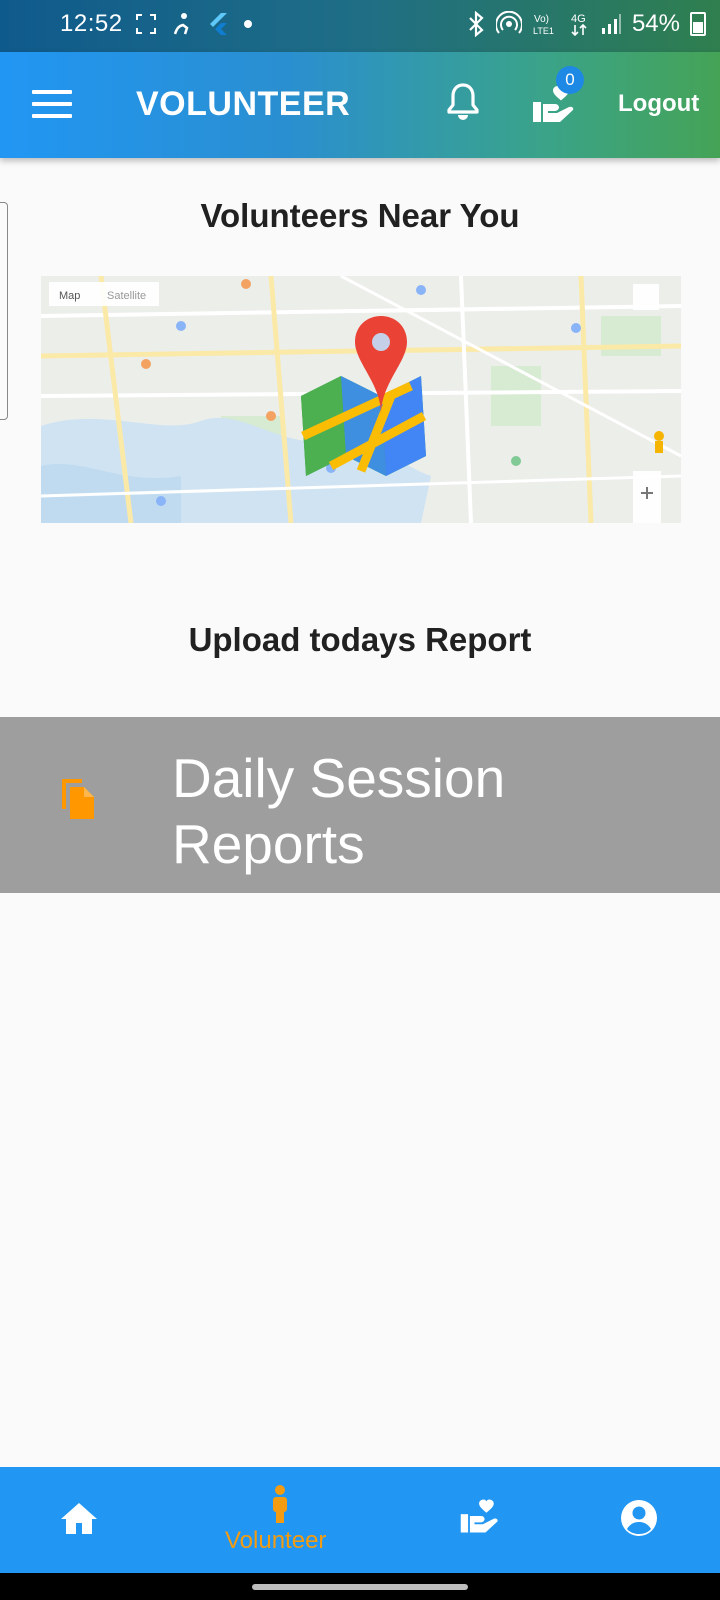  I want to click on home-icon, so click(79, 1518).